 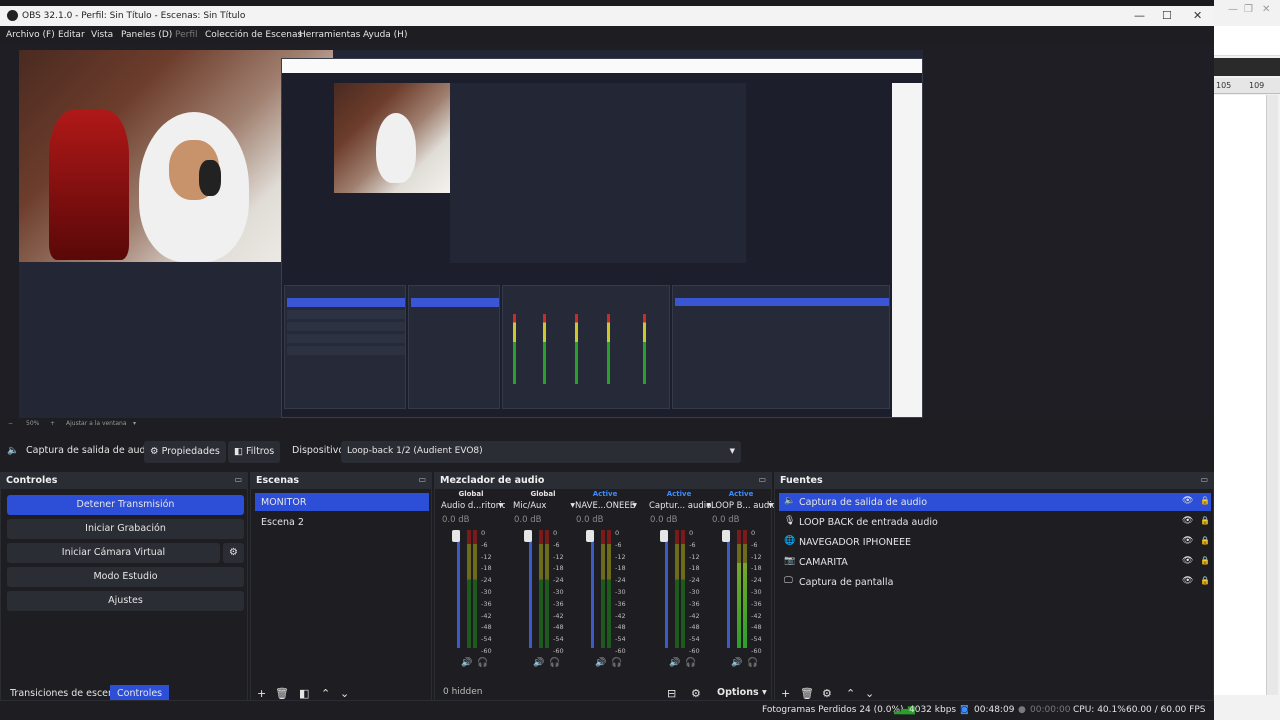 I want to click on source-item: 🌐 NAVEGADOR IPHONEEE 👁 🔒, so click(x=995, y=542).